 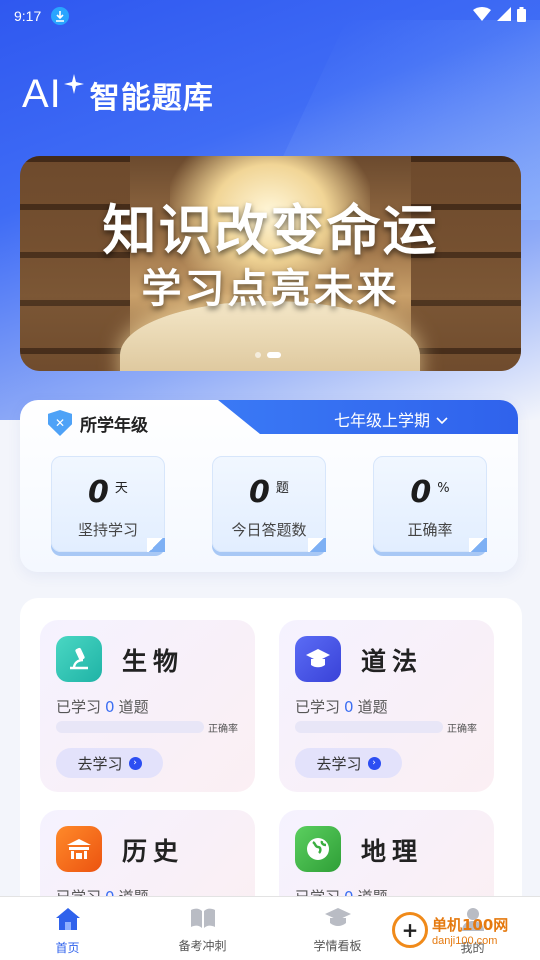 I want to click on grade-title-label: 所学年级, so click(x=114, y=425).